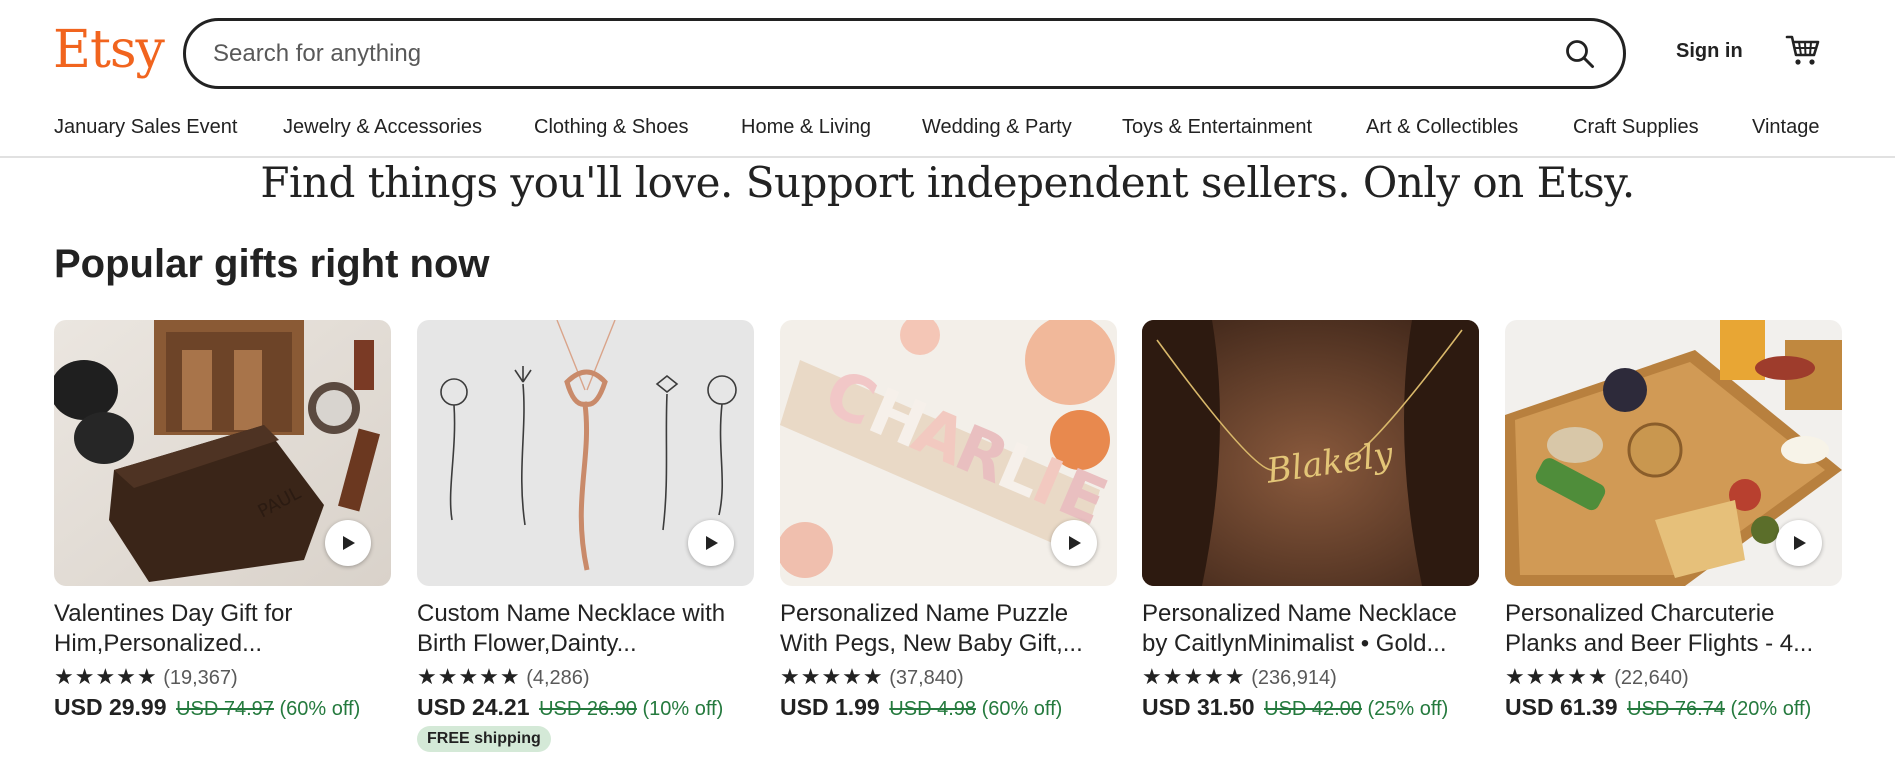 This screenshot has width=1895, height=768. I want to click on product-price: USD 31.50 USD 42.00 (25% off), so click(1295, 707).